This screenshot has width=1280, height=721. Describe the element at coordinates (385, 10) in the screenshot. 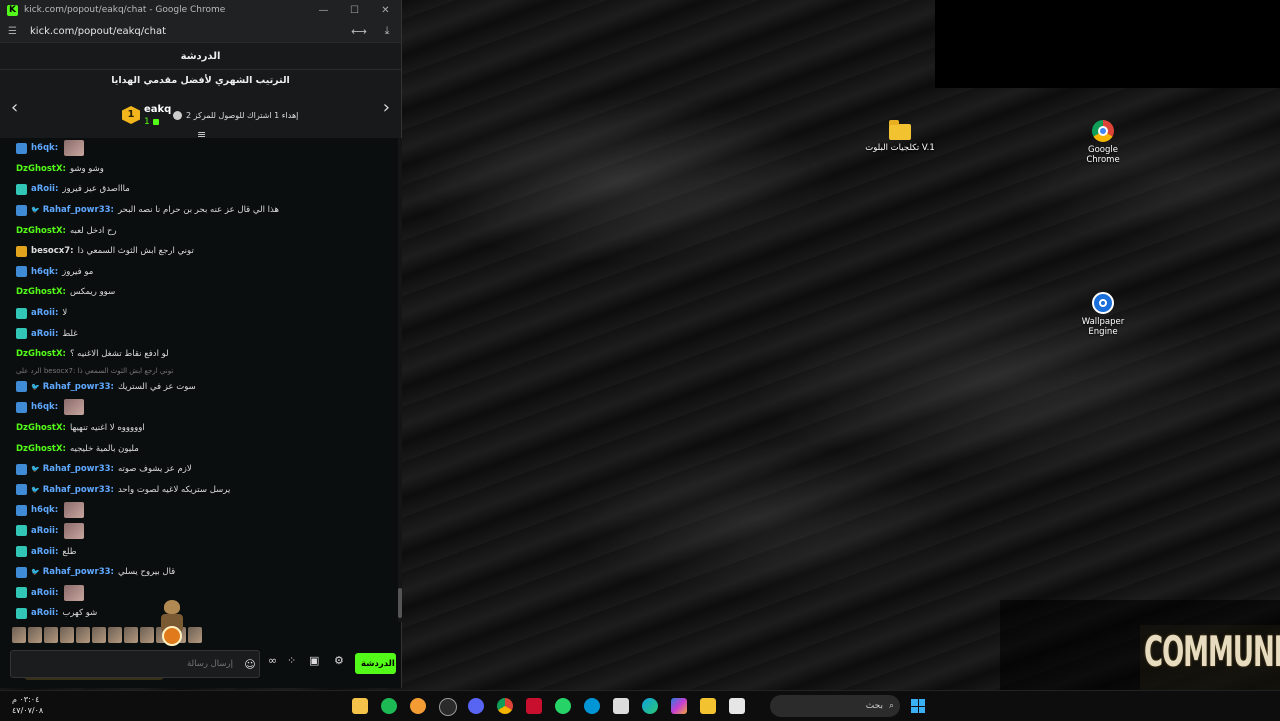

I see `close-button: ✕` at that location.